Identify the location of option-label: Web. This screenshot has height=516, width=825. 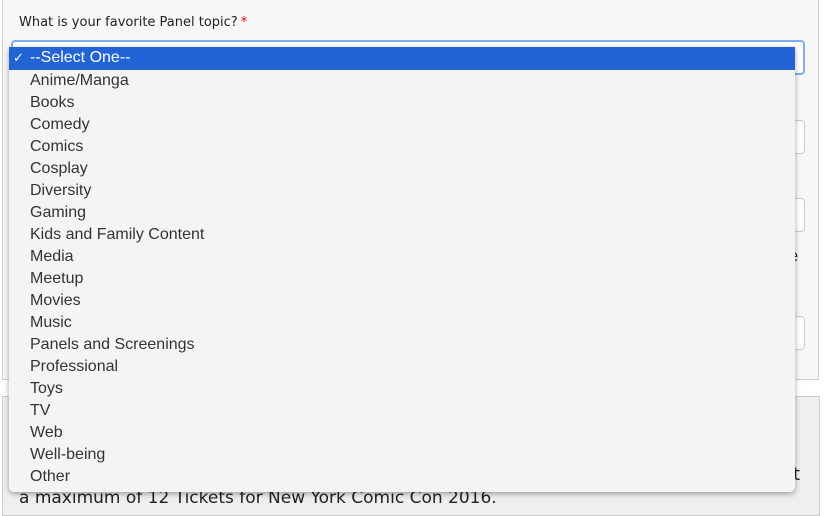
(46, 432).